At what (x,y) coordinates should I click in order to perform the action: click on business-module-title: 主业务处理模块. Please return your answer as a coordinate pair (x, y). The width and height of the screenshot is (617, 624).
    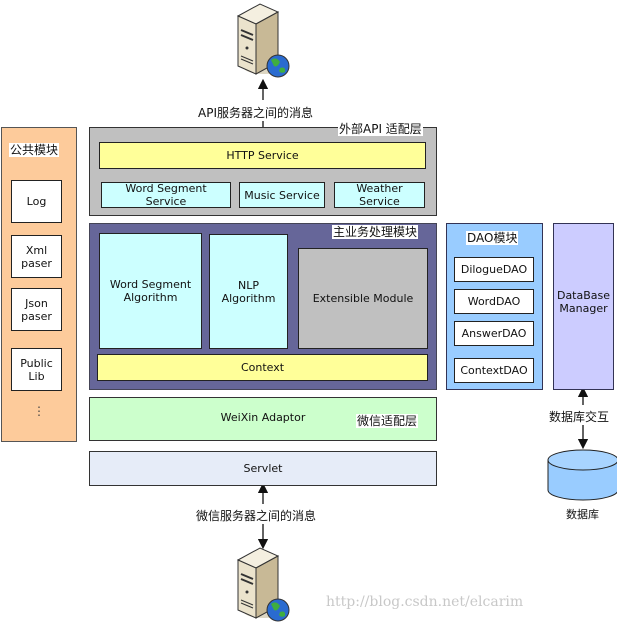
    Looking at the image, I should click on (375, 232).